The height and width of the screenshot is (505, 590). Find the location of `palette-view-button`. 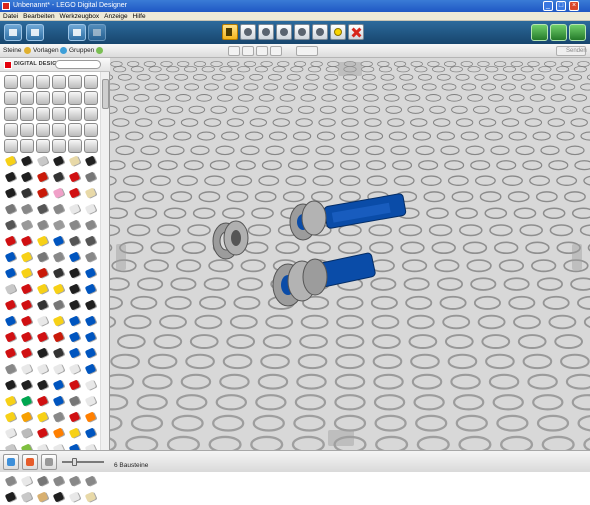

palette-view-button is located at coordinates (11, 462).